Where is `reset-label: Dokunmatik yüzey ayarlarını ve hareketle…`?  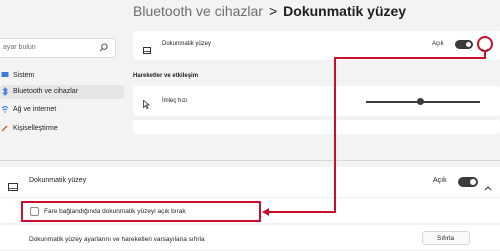 reset-label: Dokunmatik yüzey ayarlarını ve hareketle… is located at coordinates (117, 239).